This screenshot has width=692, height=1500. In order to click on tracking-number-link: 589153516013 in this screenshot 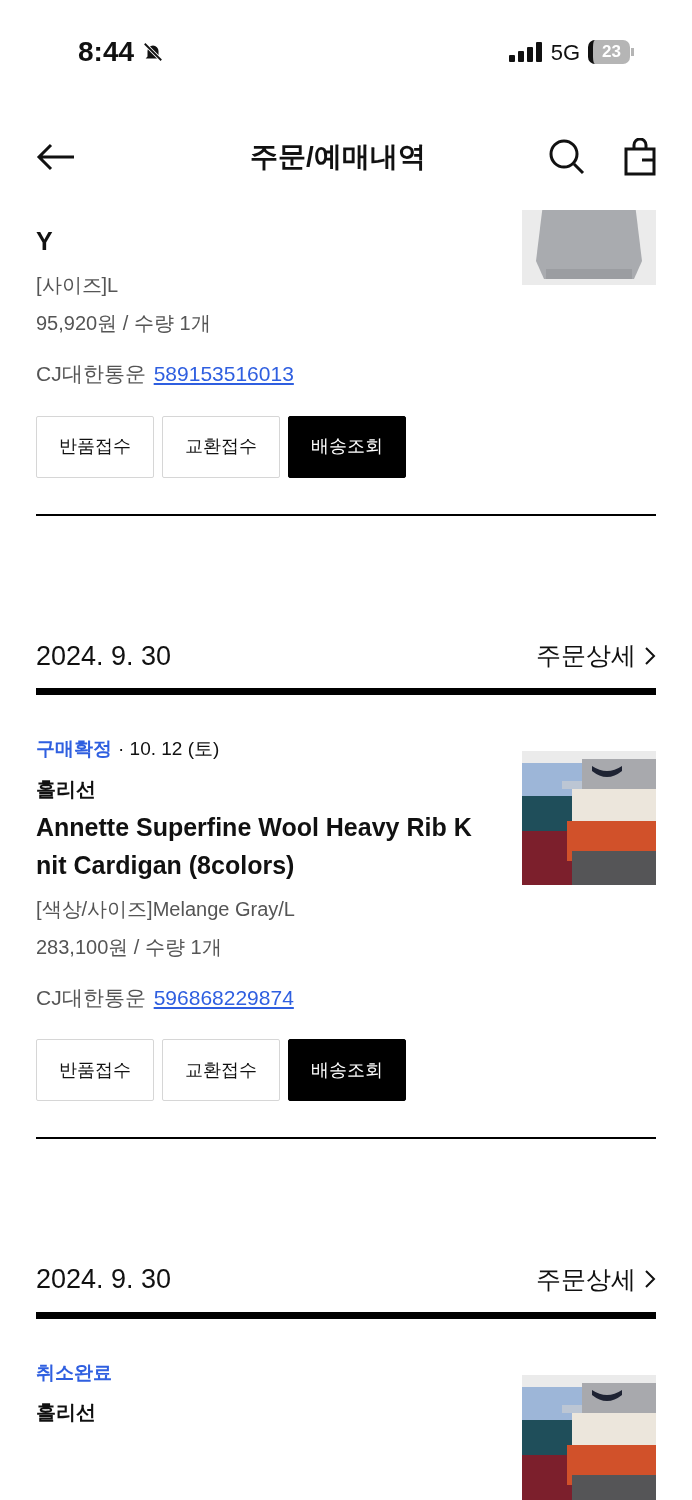, I will do `click(223, 374)`.